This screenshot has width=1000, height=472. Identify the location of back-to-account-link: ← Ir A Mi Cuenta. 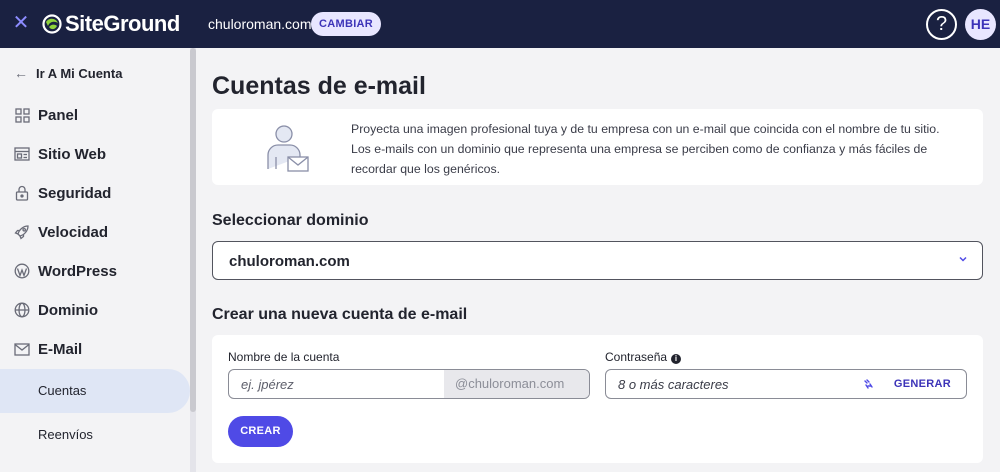
(68, 73).